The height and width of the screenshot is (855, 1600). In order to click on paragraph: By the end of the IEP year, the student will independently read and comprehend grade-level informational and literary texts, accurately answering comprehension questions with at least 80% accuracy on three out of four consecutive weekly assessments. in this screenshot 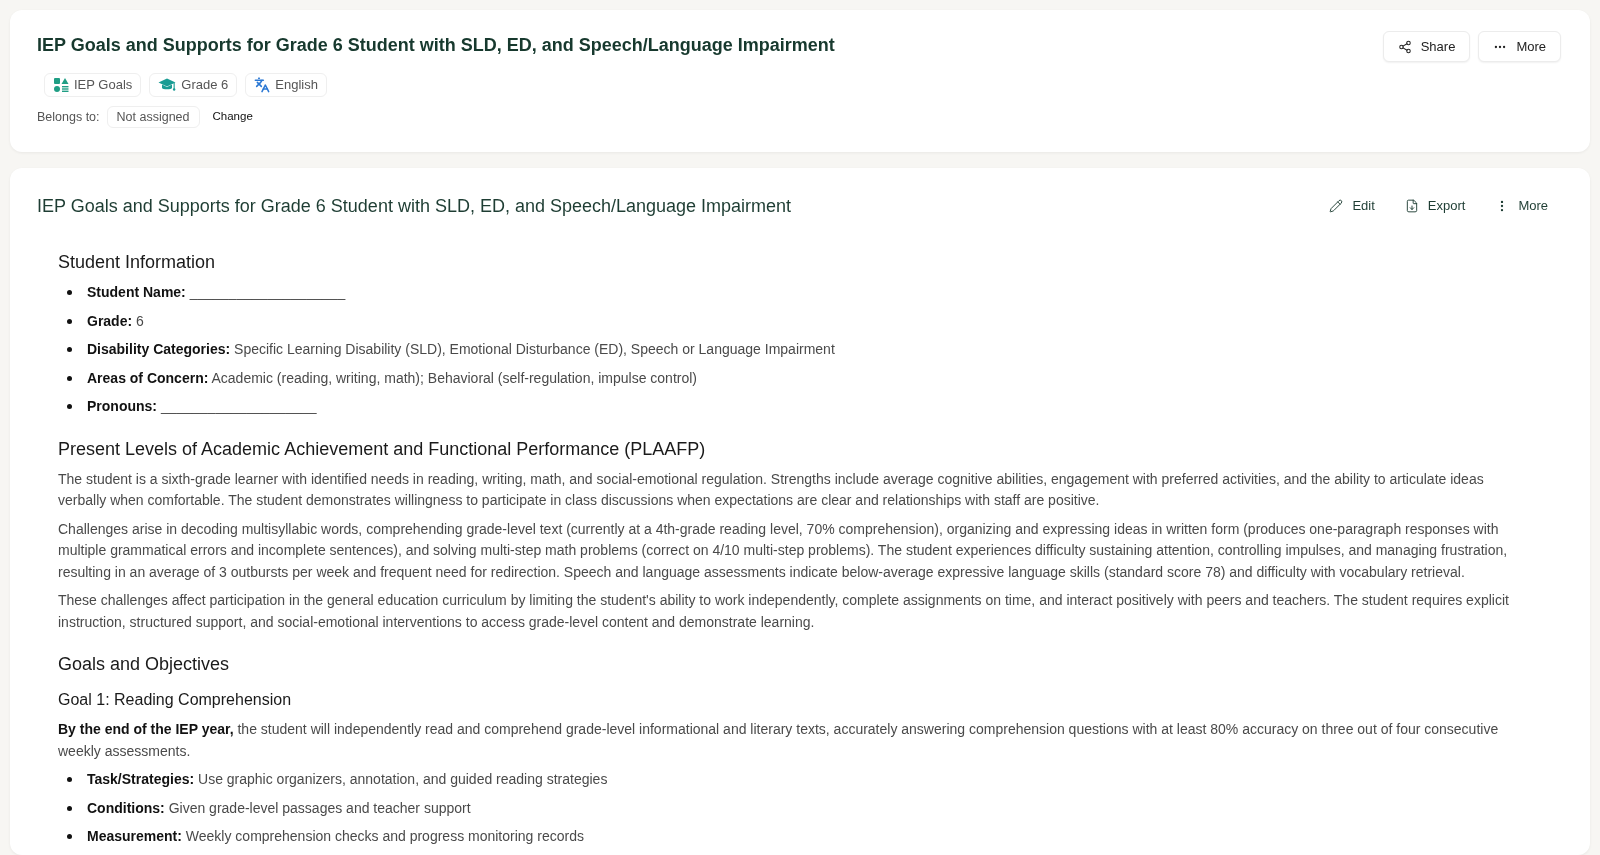, I will do `click(779, 740)`.